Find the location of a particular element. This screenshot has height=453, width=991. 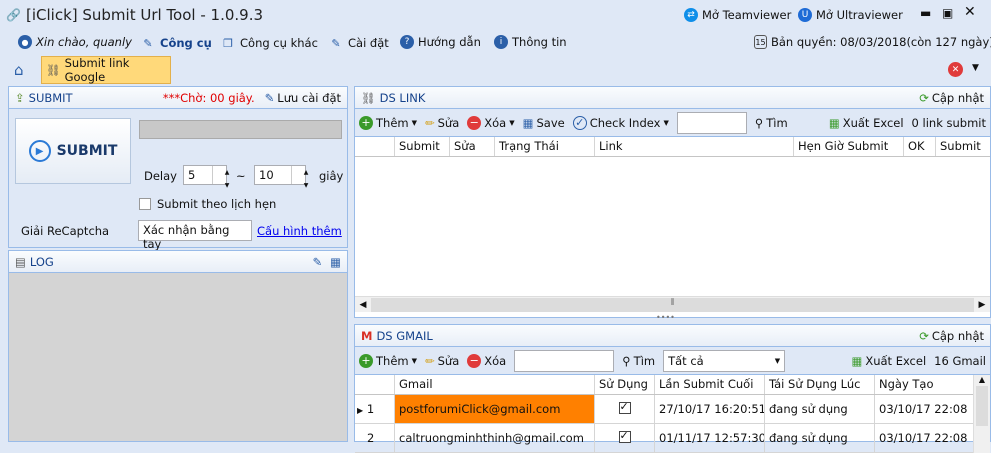

menu-other-tools-label: Công cụ khác is located at coordinates (279, 43).